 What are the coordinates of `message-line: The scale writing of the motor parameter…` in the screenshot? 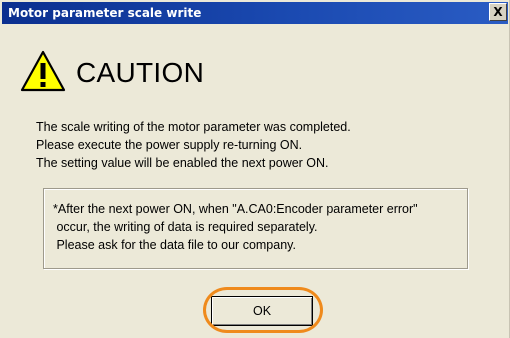 It's located at (193, 127).